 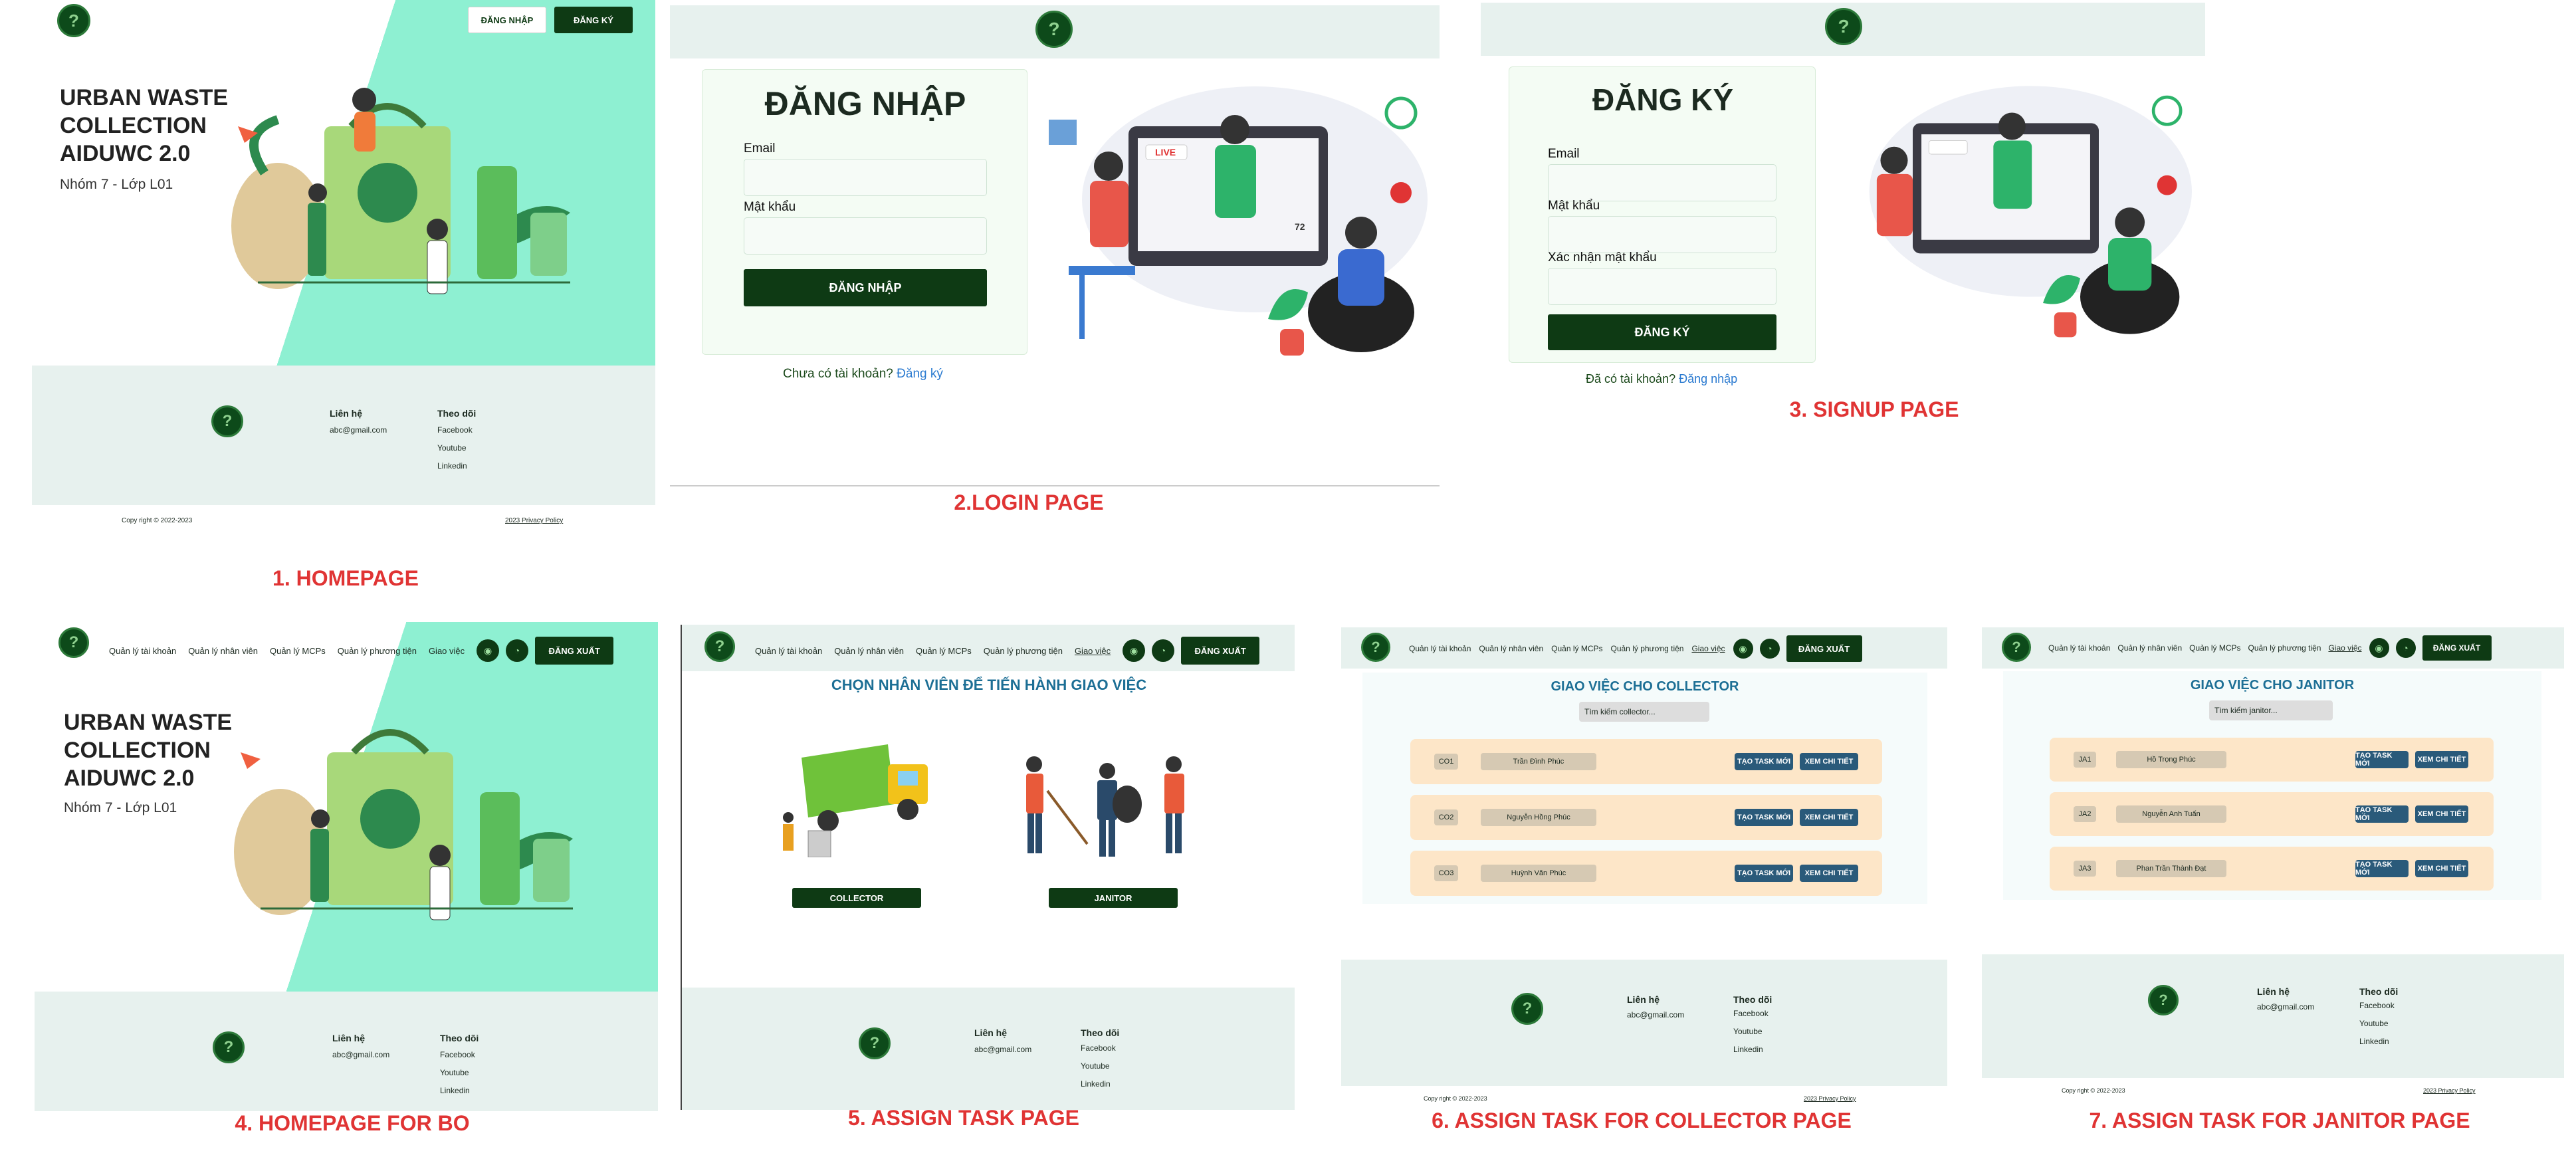 What do you see at coordinates (1113, 898) in the screenshot?
I see `janitor-button: JANITOR` at bounding box center [1113, 898].